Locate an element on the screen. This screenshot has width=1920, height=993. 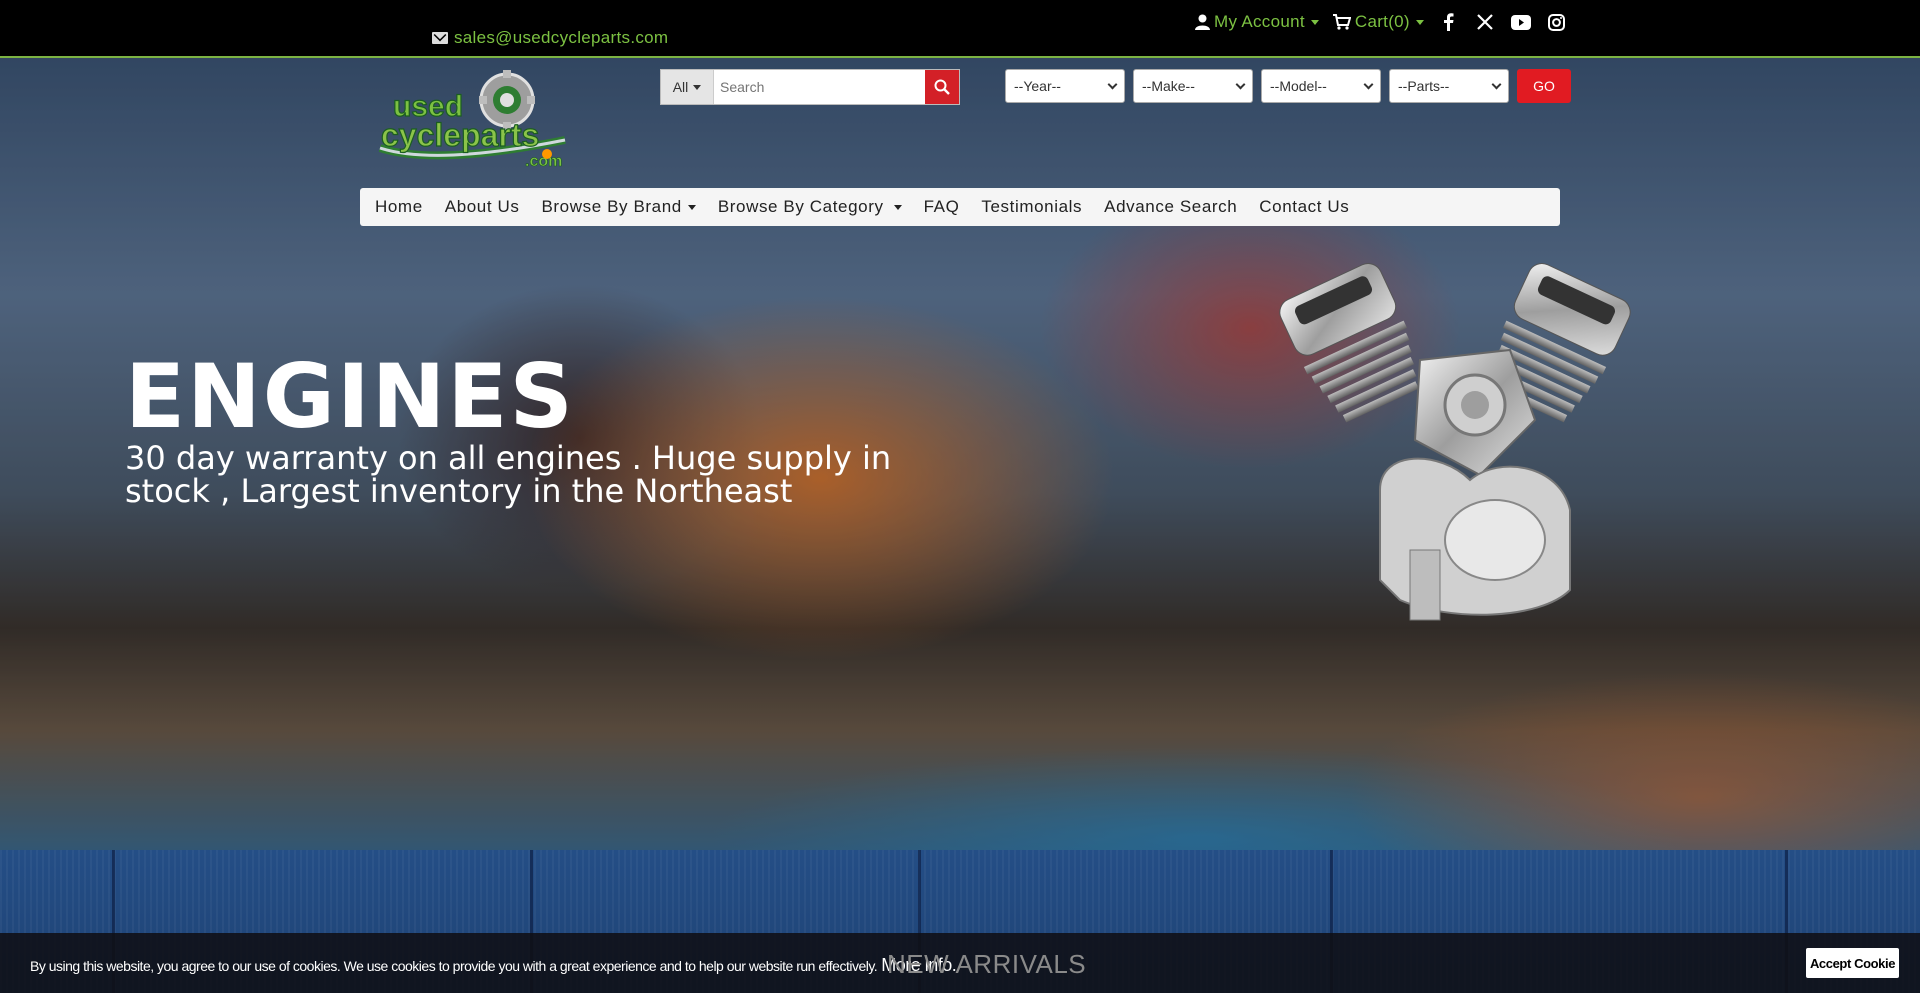
go-button: GO is located at coordinates (1544, 86).